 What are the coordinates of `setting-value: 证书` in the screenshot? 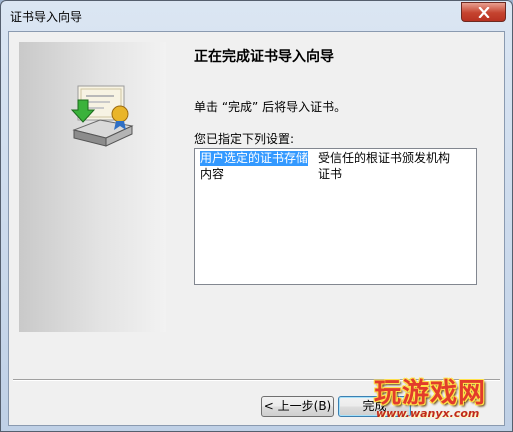 It's located at (330, 174).